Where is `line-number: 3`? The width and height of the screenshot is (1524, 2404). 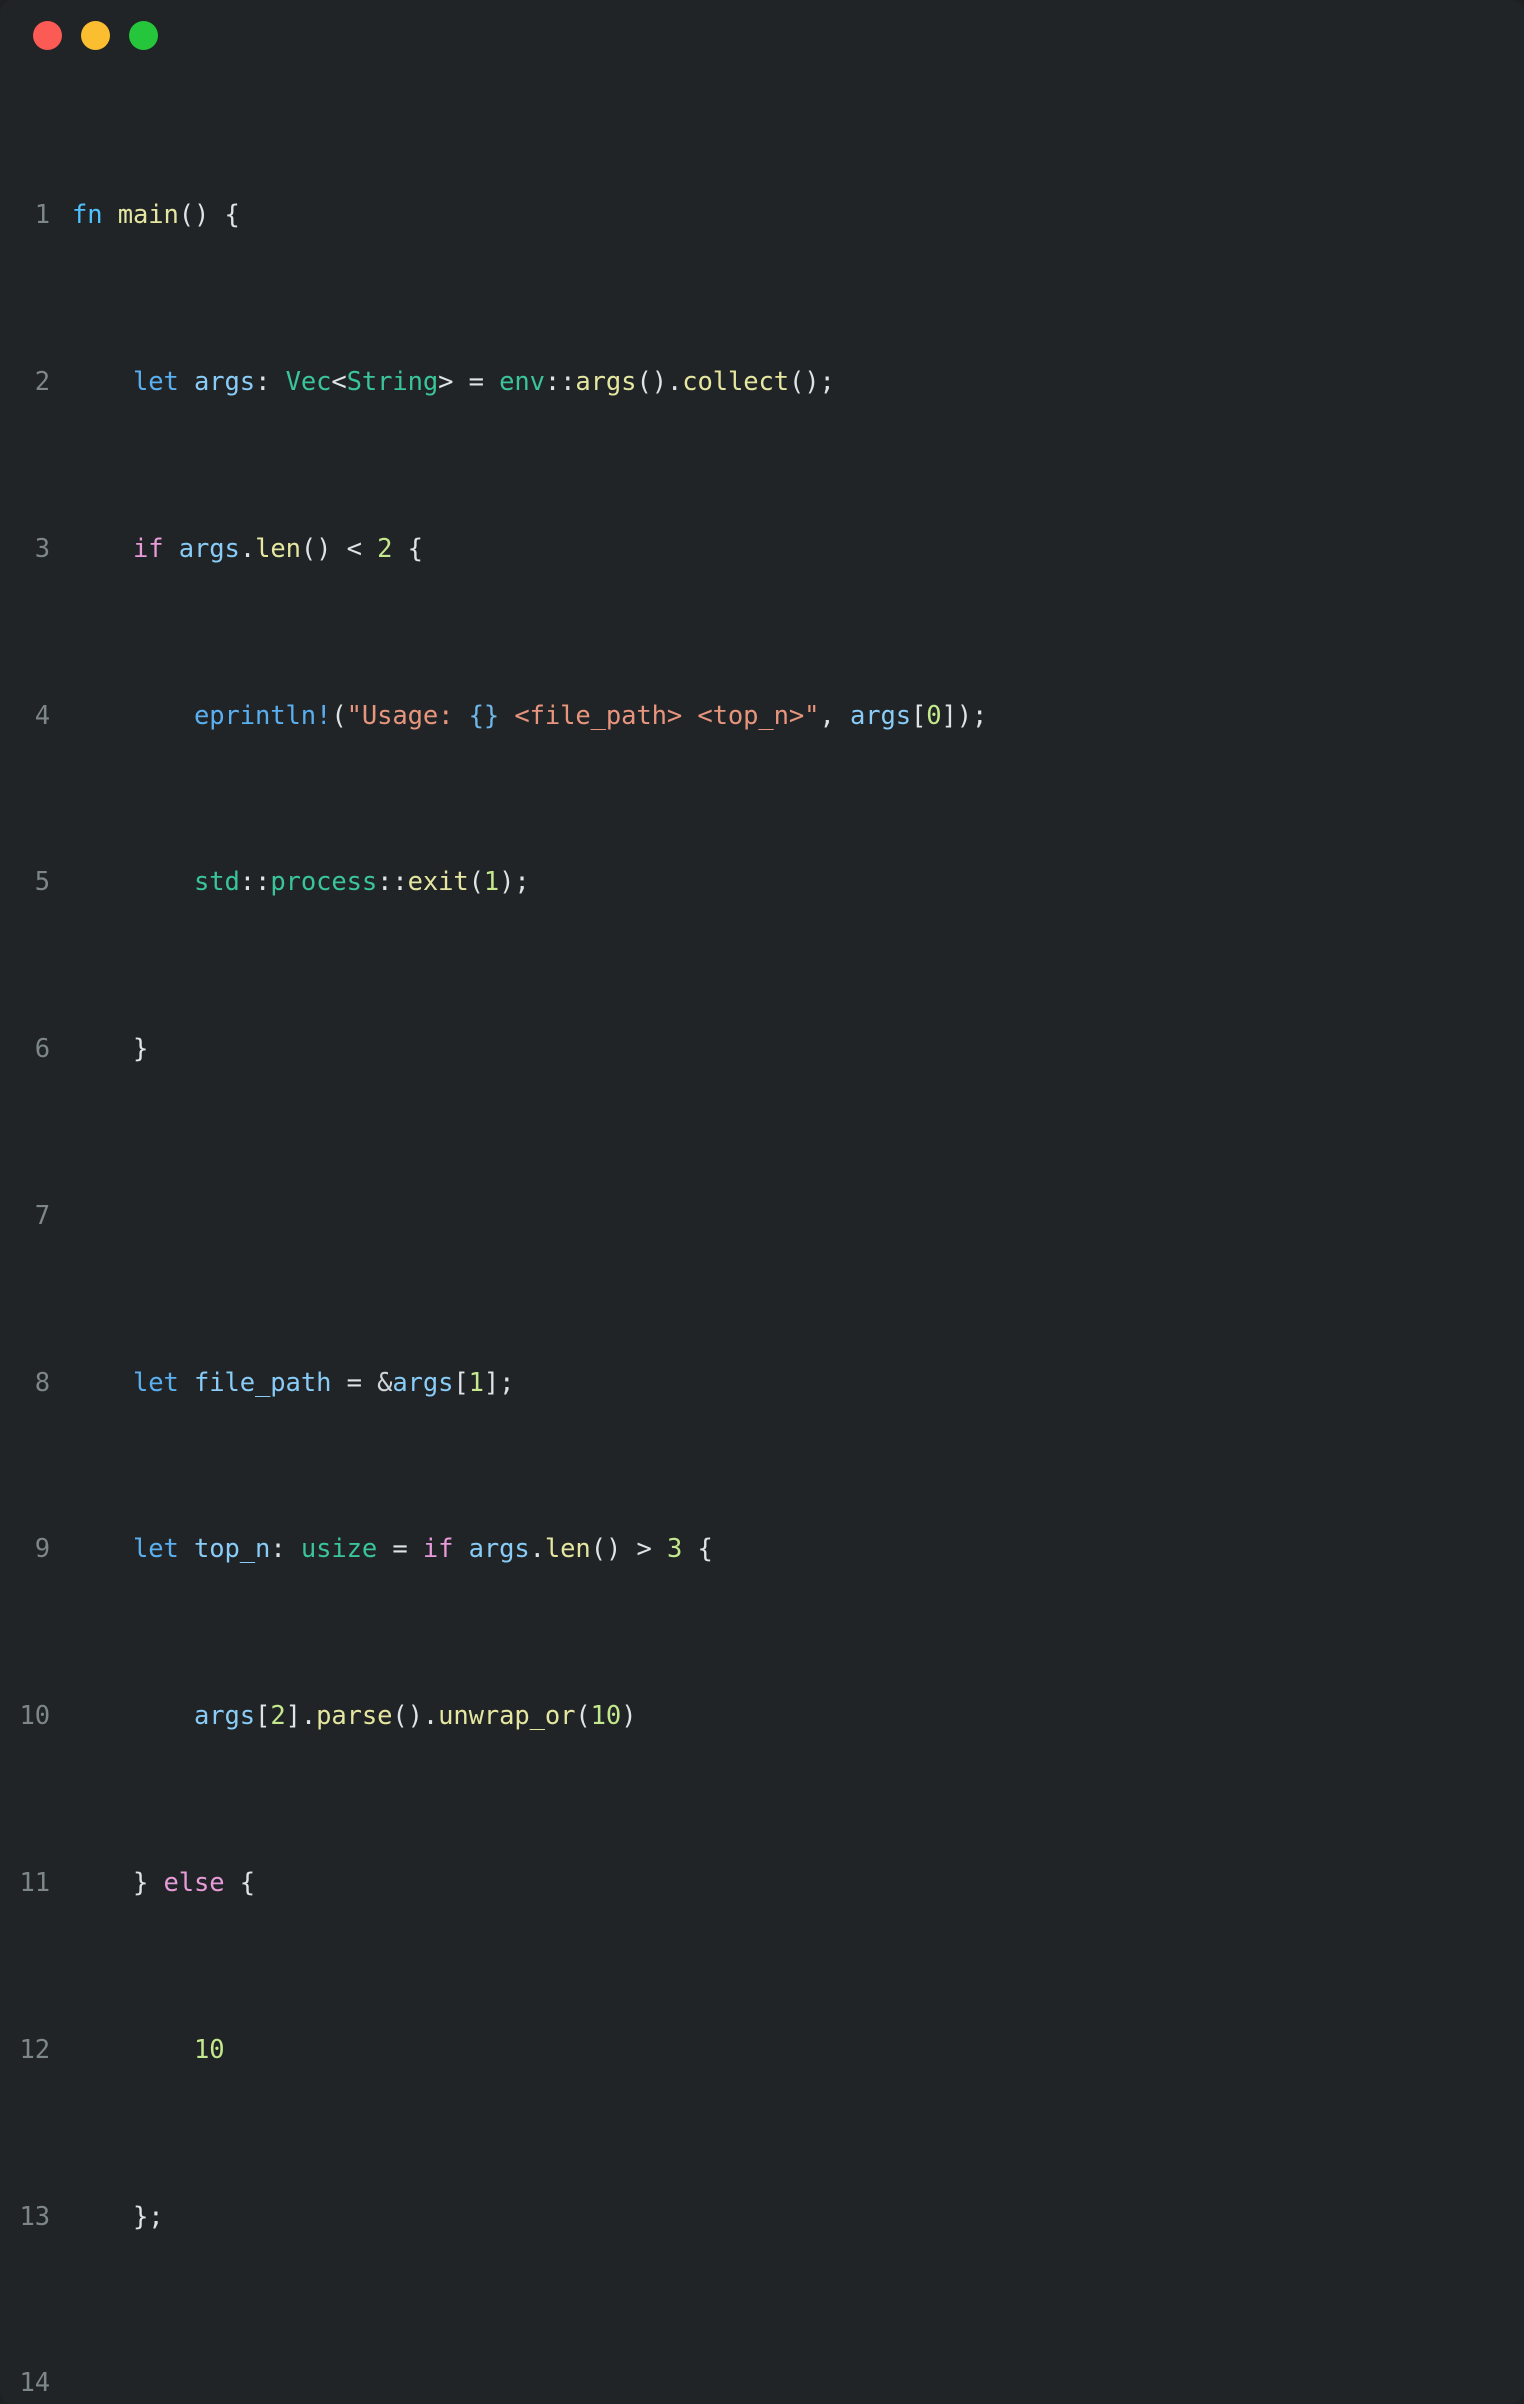
line-number: 3 is located at coordinates (42, 548).